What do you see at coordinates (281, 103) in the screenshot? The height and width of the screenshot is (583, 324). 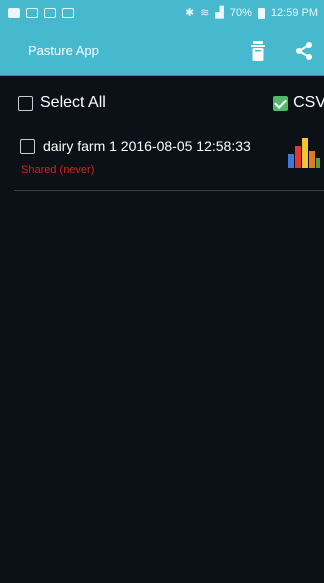 I see `csv-checkbox` at bounding box center [281, 103].